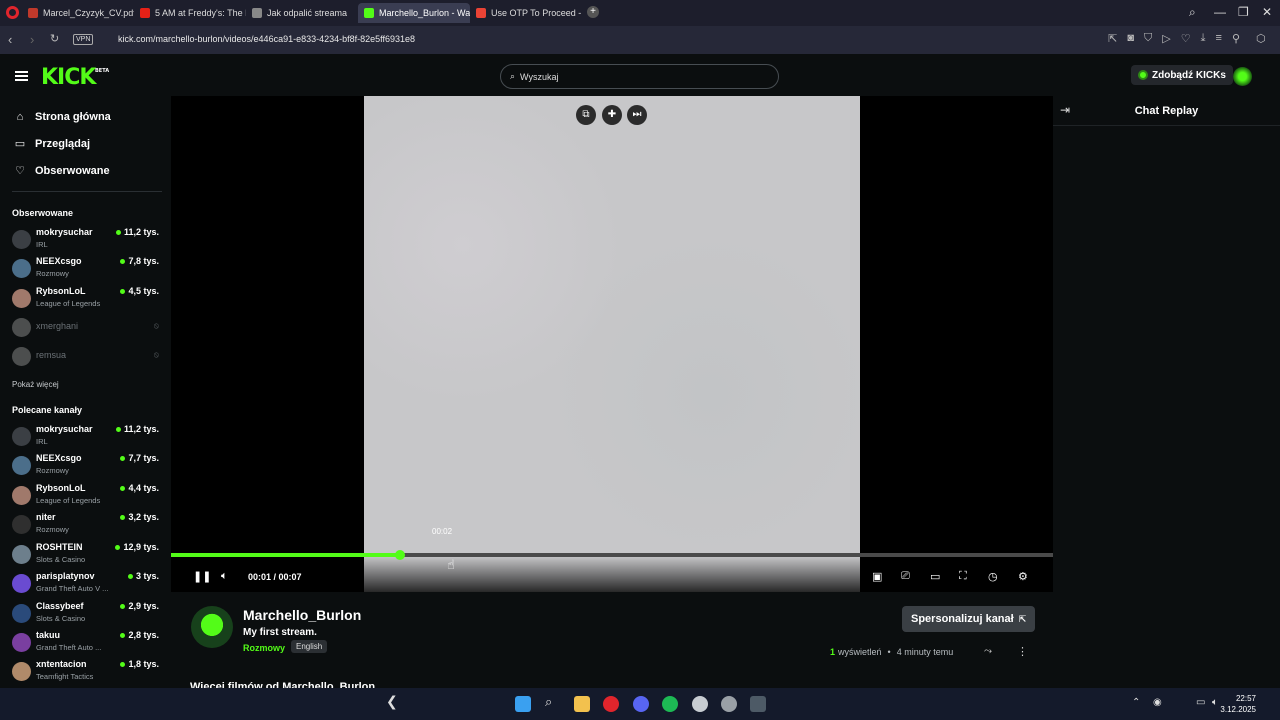  I want to click on avatar, so click(21, 642).